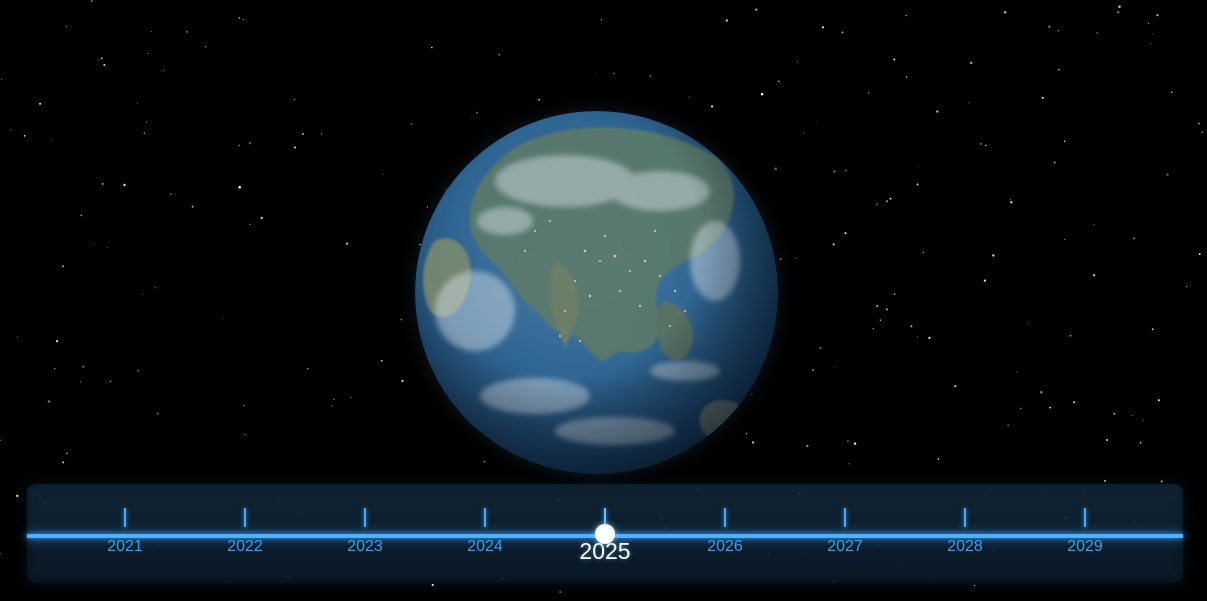  What do you see at coordinates (965, 547) in the screenshot?
I see `year-label-2028: 2028` at bounding box center [965, 547].